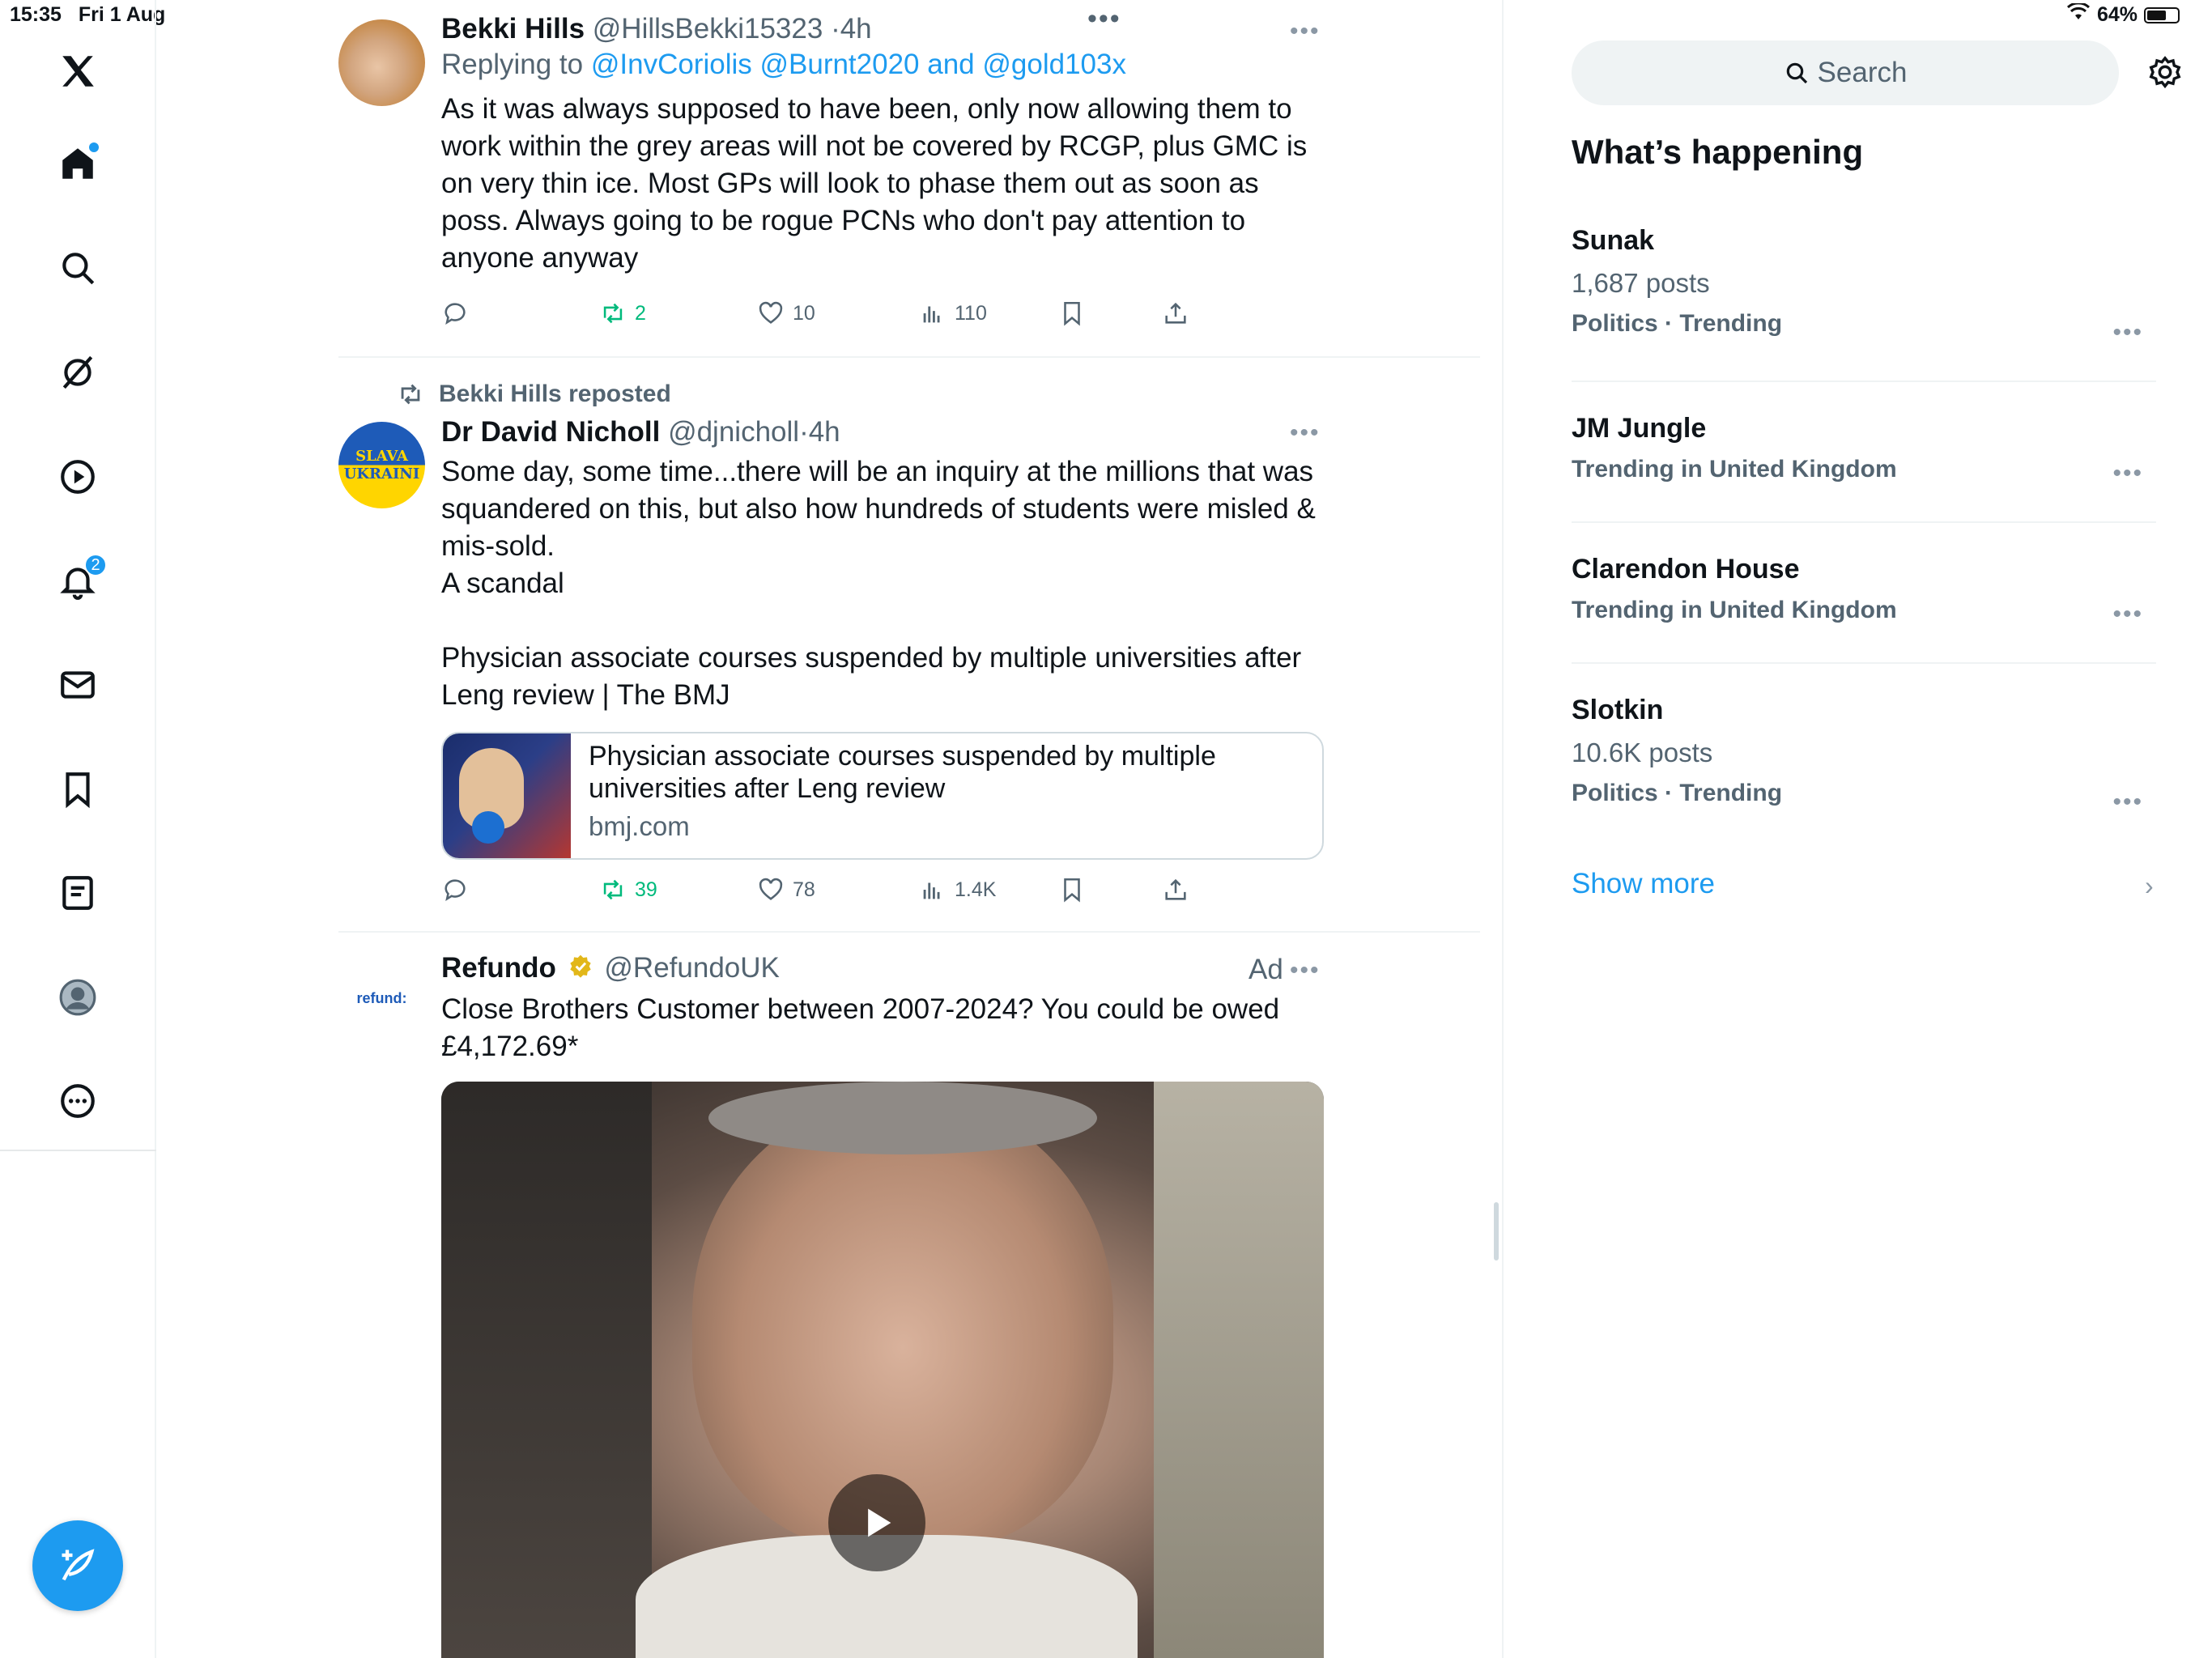 Image resolution: width=2212 pixels, height=1658 pixels. What do you see at coordinates (534, 394) in the screenshot?
I see `repost-indicator: Bekki Hills reposted` at bounding box center [534, 394].